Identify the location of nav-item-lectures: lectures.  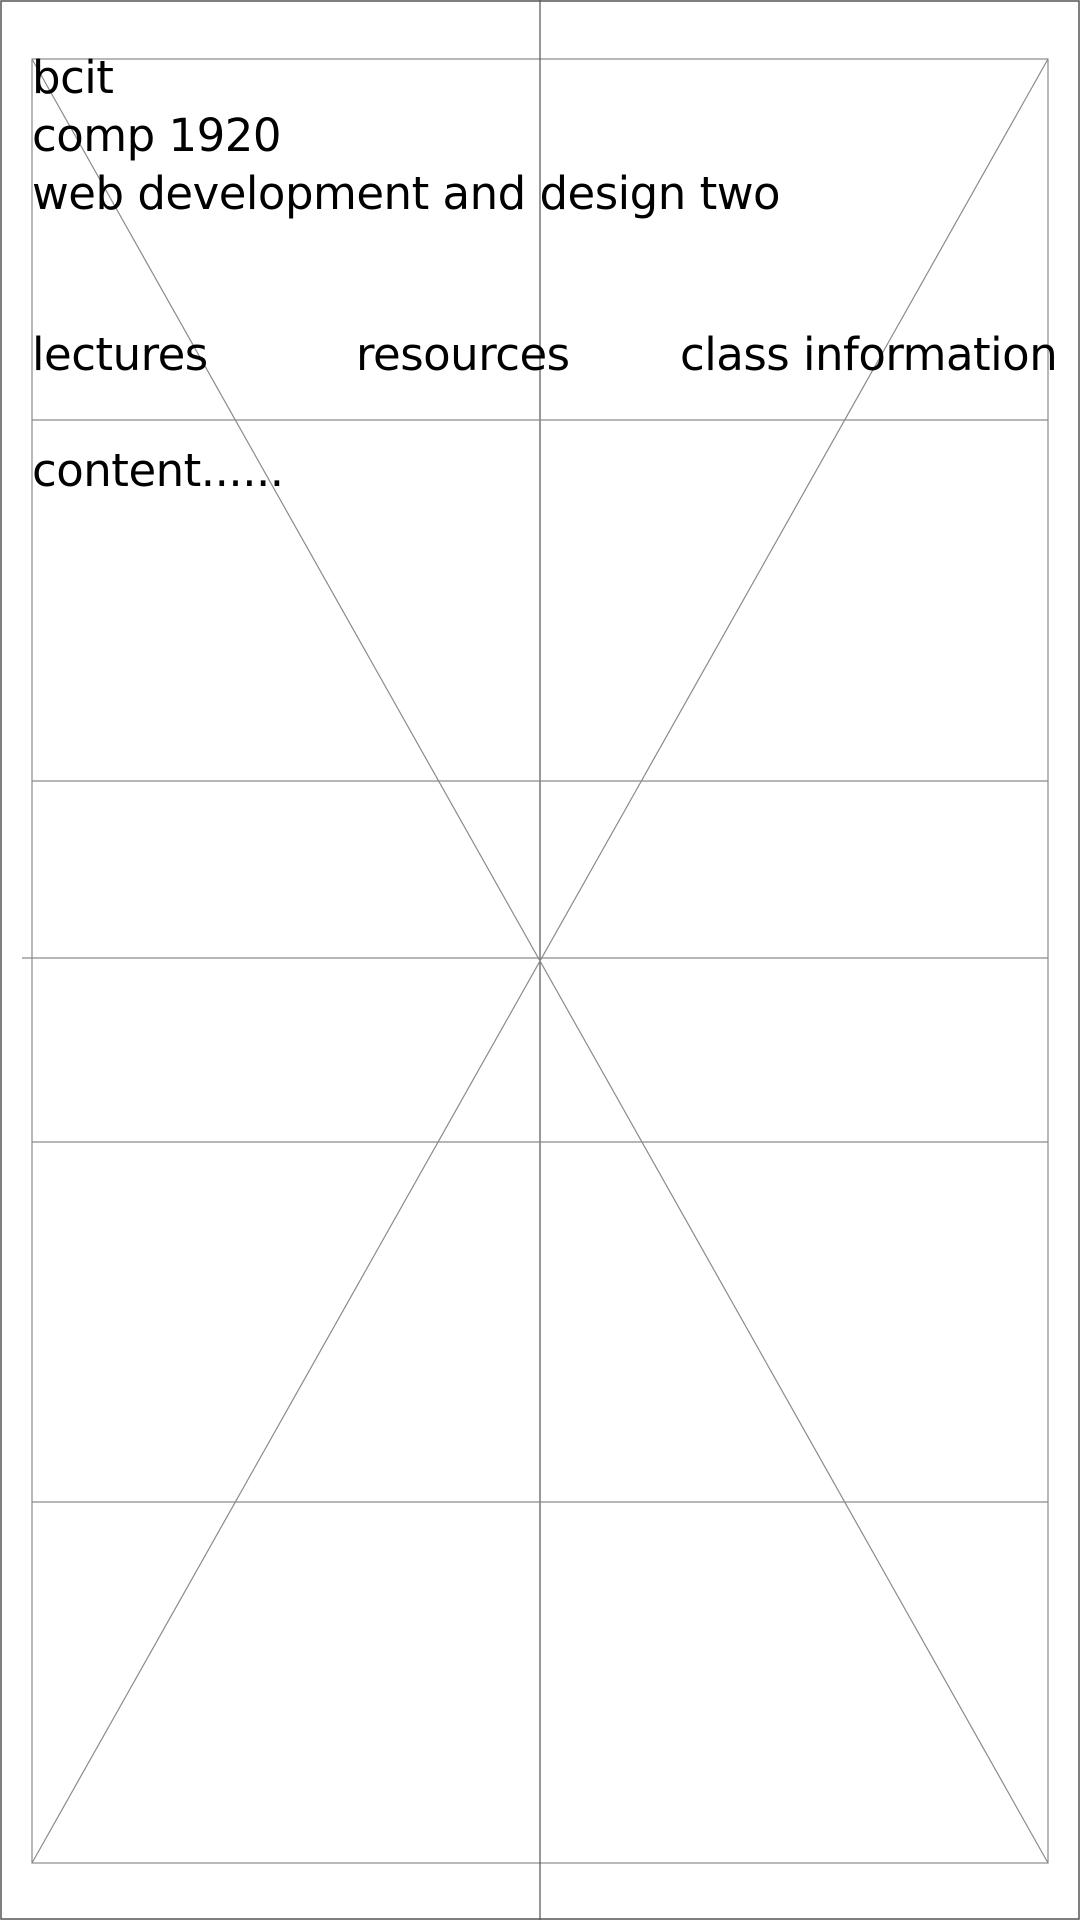
(120, 354).